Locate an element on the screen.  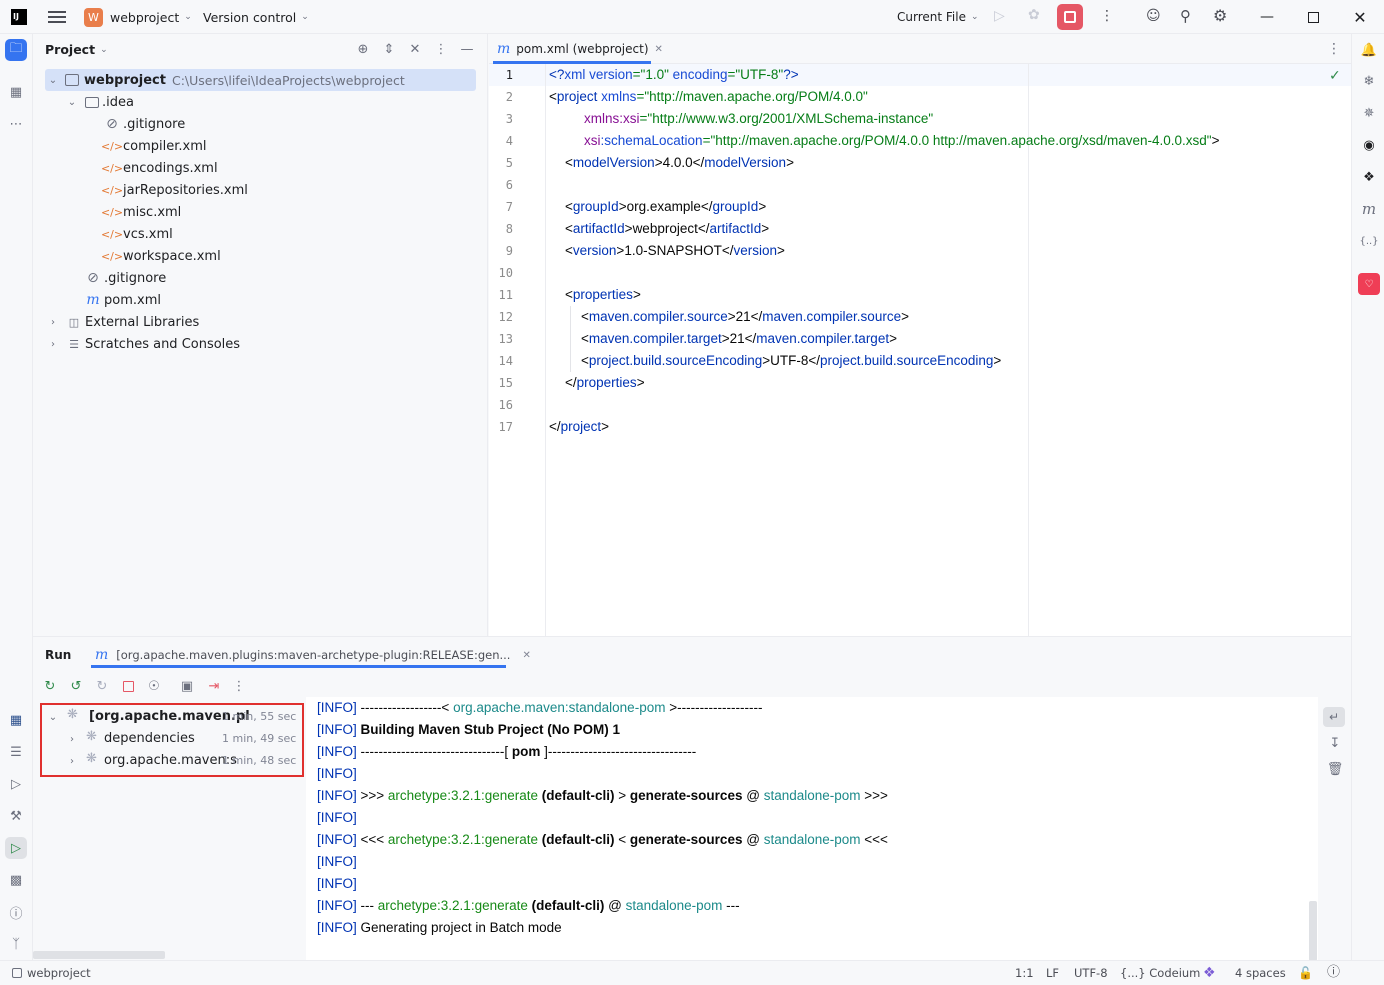
run-config-selector: Current File ⌄ is located at coordinates (938, 17).